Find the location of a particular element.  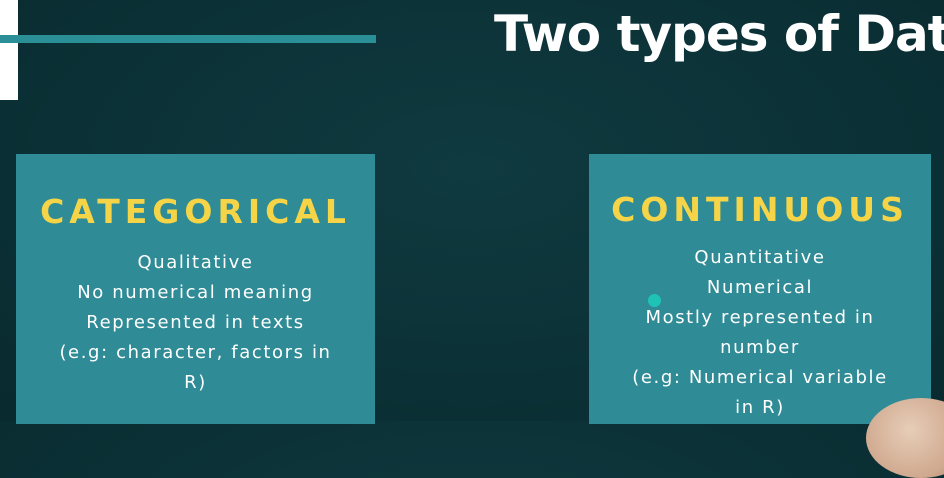

categorical-line: (e.g: character, factors in is located at coordinates (195, 352).